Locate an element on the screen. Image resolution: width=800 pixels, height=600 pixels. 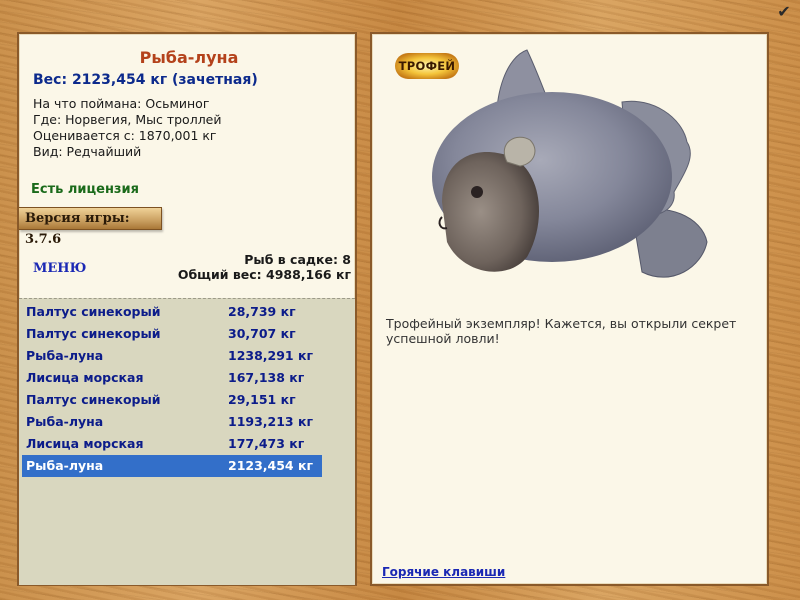
catch-row-selected: Рыба-луна 2123,454 кг is located at coordinates (172, 466).